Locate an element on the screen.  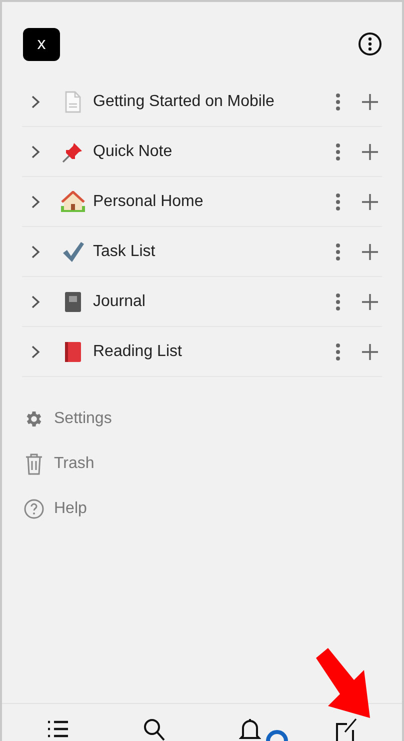
page-title: Quick Note is located at coordinates (214, 152).